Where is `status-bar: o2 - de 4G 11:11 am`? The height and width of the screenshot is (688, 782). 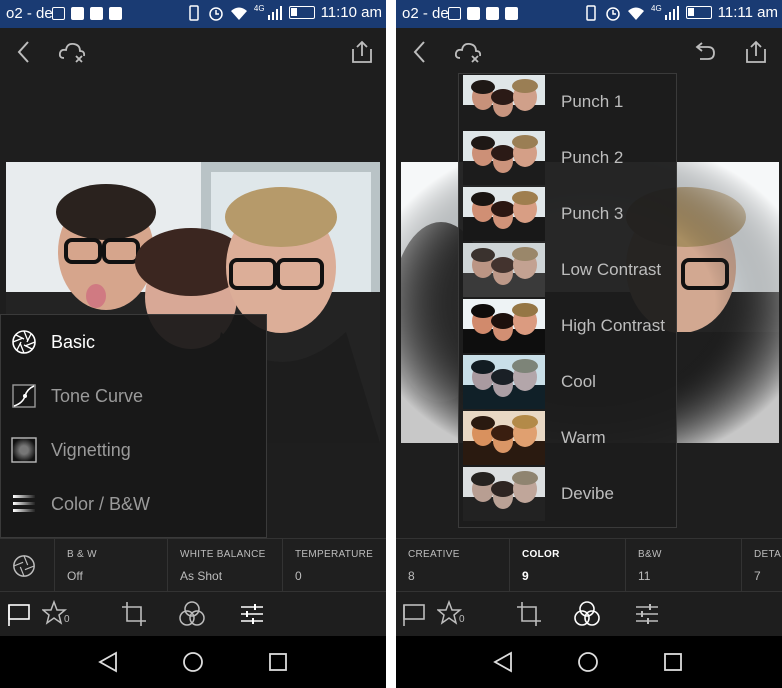
status-bar: o2 - de 4G 11:11 am is located at coordinates (589, 14).